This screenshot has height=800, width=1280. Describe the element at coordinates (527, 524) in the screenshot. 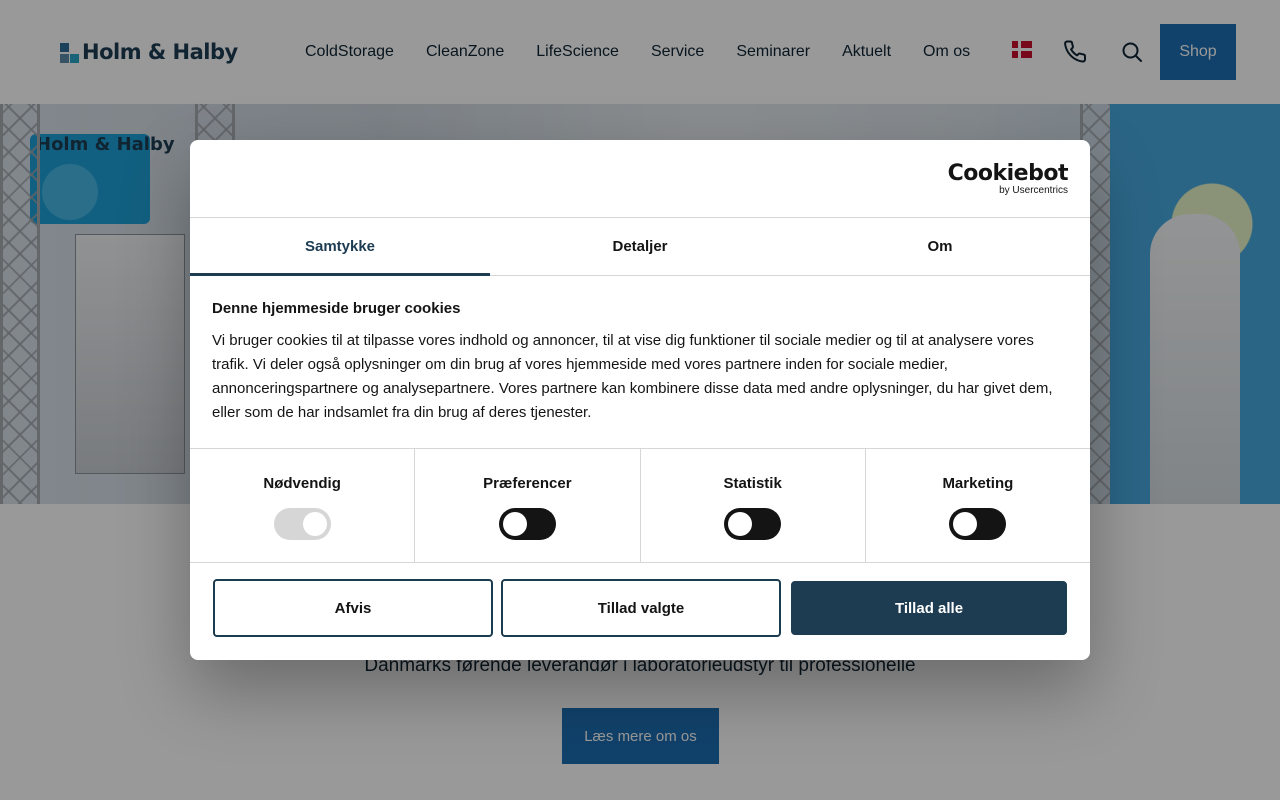

I see `preferences-toggle` at that location.